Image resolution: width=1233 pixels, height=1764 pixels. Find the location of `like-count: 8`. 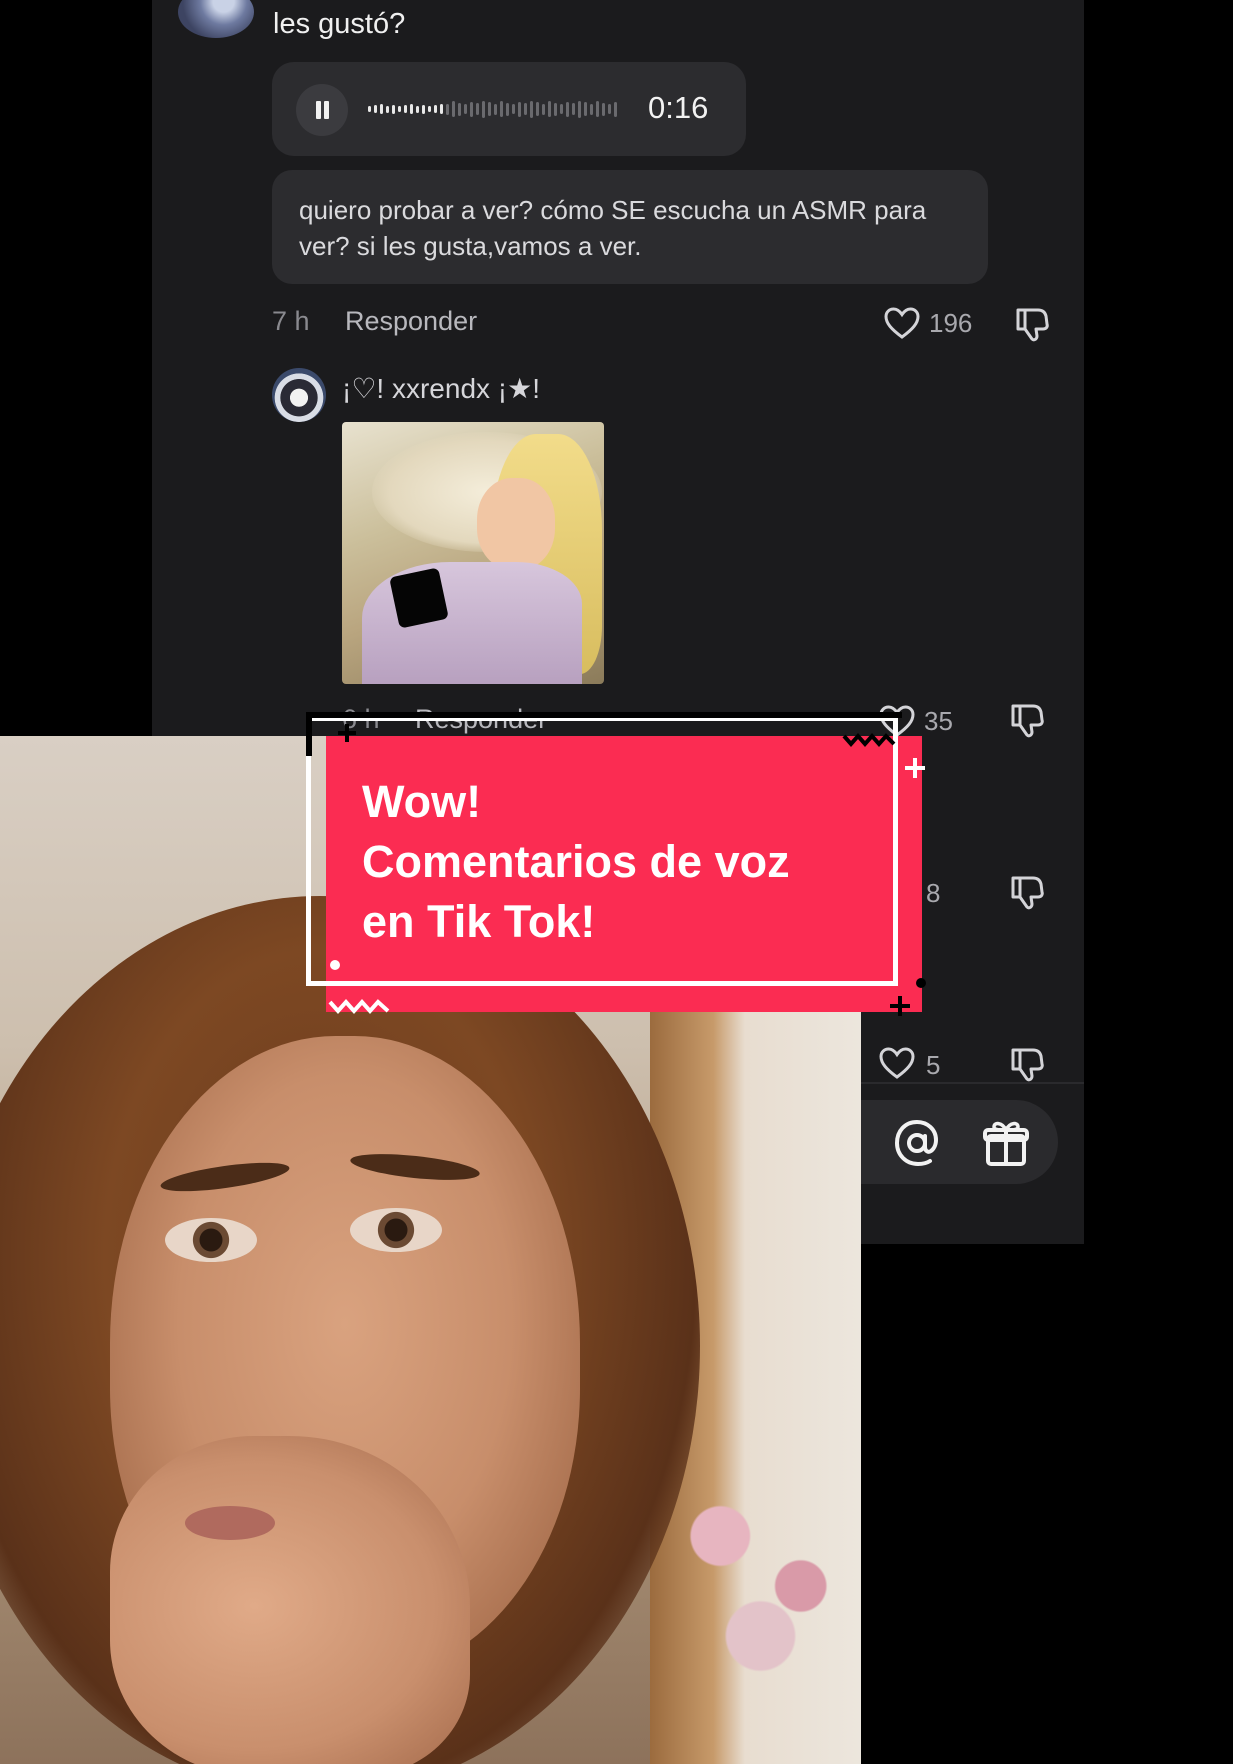

like-count: 8 is located at coordinates (933, 893).